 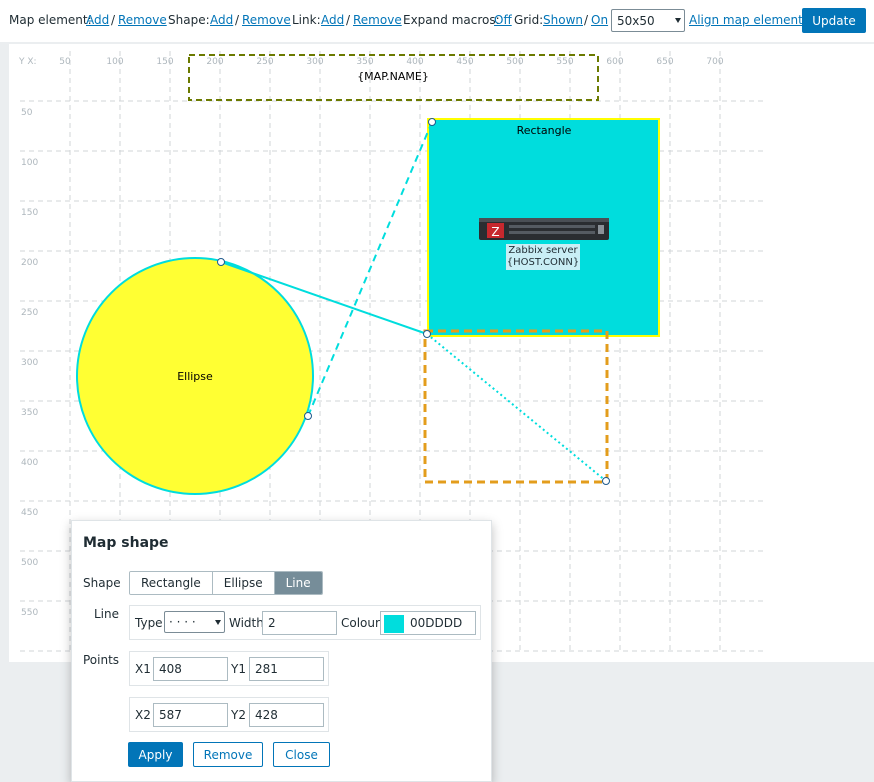 I want to click on y-axis-tick-label: 150, so click(x=29, y=213).